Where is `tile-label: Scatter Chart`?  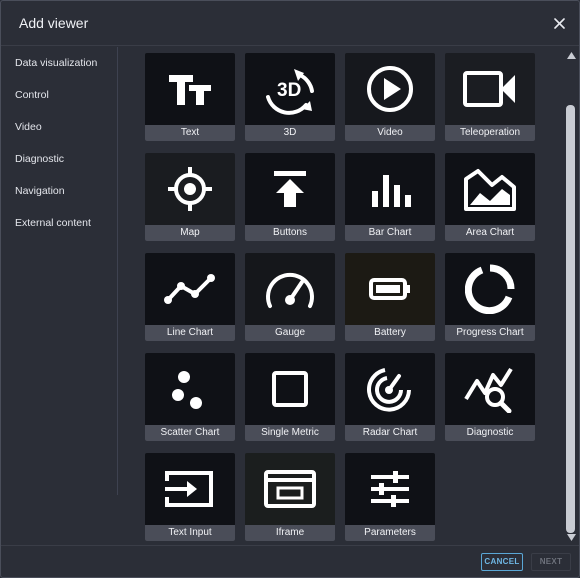
tile-label: Scatter Chart is located at coordinates (190, 433).